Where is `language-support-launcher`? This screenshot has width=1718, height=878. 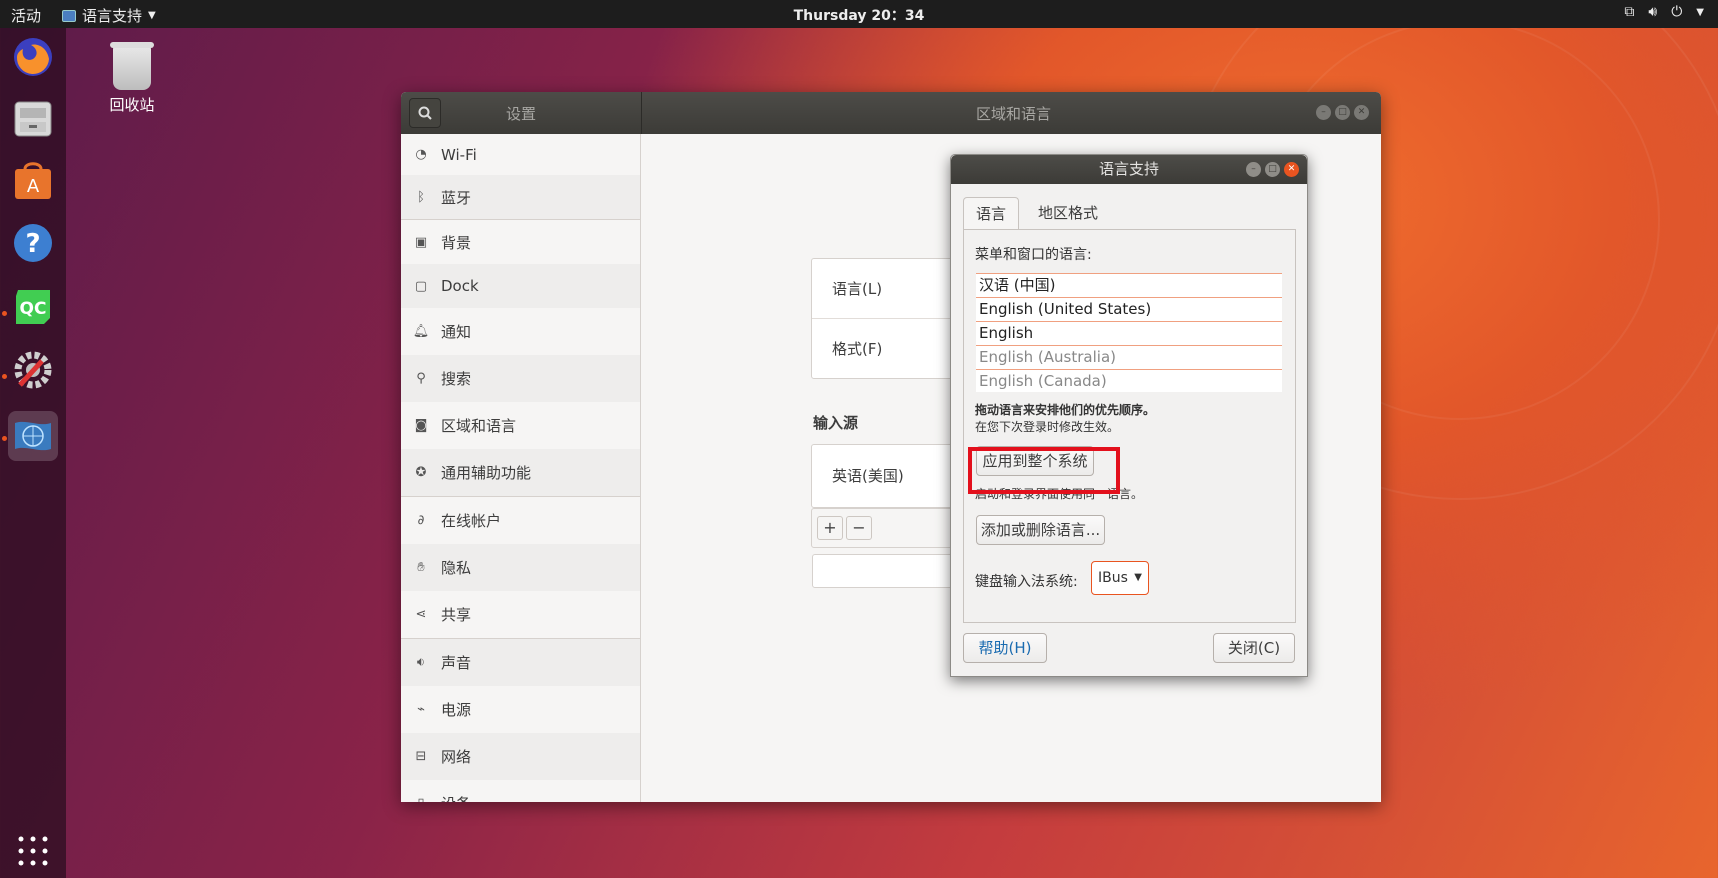 language-support-launcher is located at coordinates (33, 436).